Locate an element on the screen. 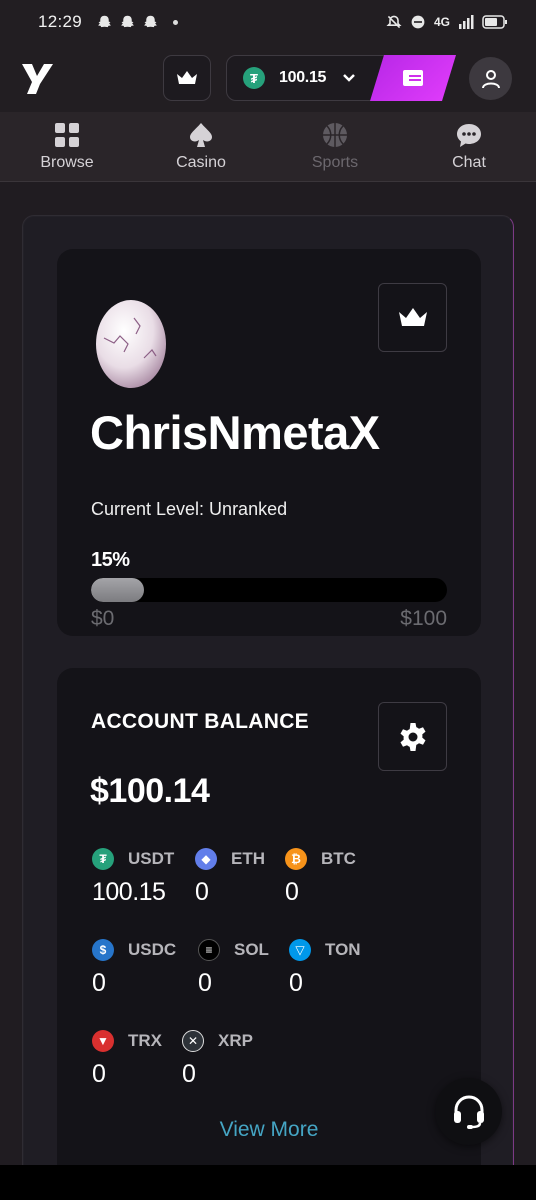 This screenshot has width=536, height=1200. support-chat-button is located at coordinates (468, 1111).